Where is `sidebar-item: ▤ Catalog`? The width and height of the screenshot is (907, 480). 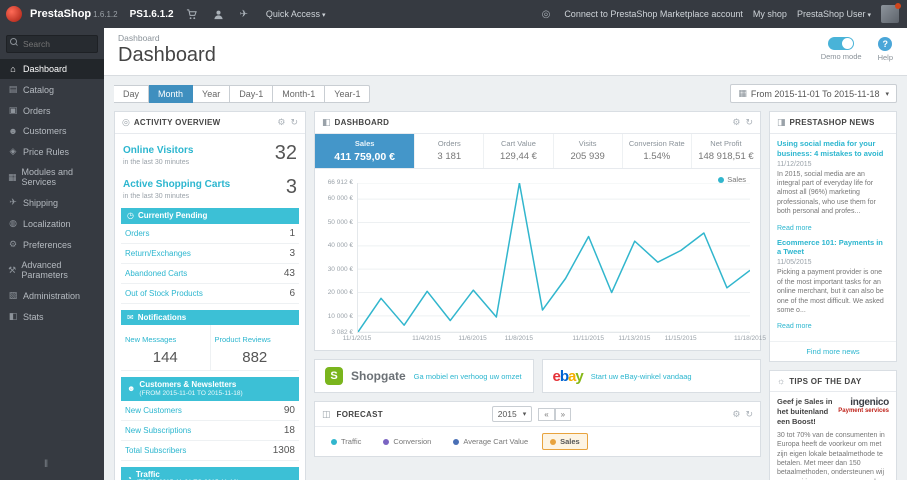
sidebar-item: ▤ Catalog is located at coordinates (52, 89).